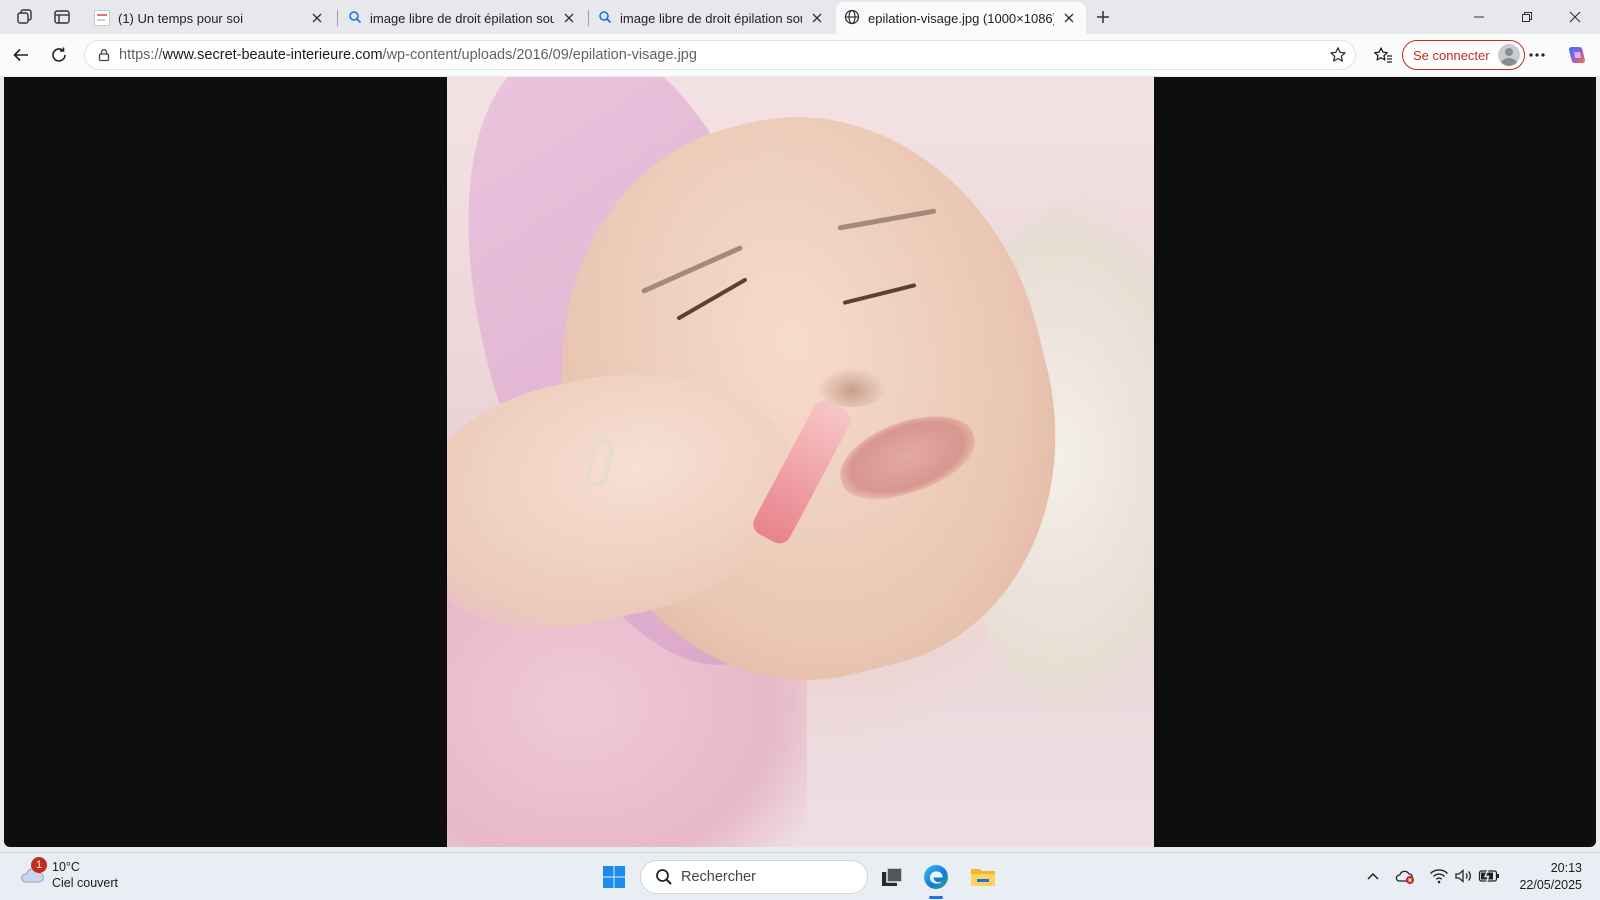 This screenshot has width=1600, height=900. I want to click on tab-2: image libre de droit épilation sou, so click(463, 18).